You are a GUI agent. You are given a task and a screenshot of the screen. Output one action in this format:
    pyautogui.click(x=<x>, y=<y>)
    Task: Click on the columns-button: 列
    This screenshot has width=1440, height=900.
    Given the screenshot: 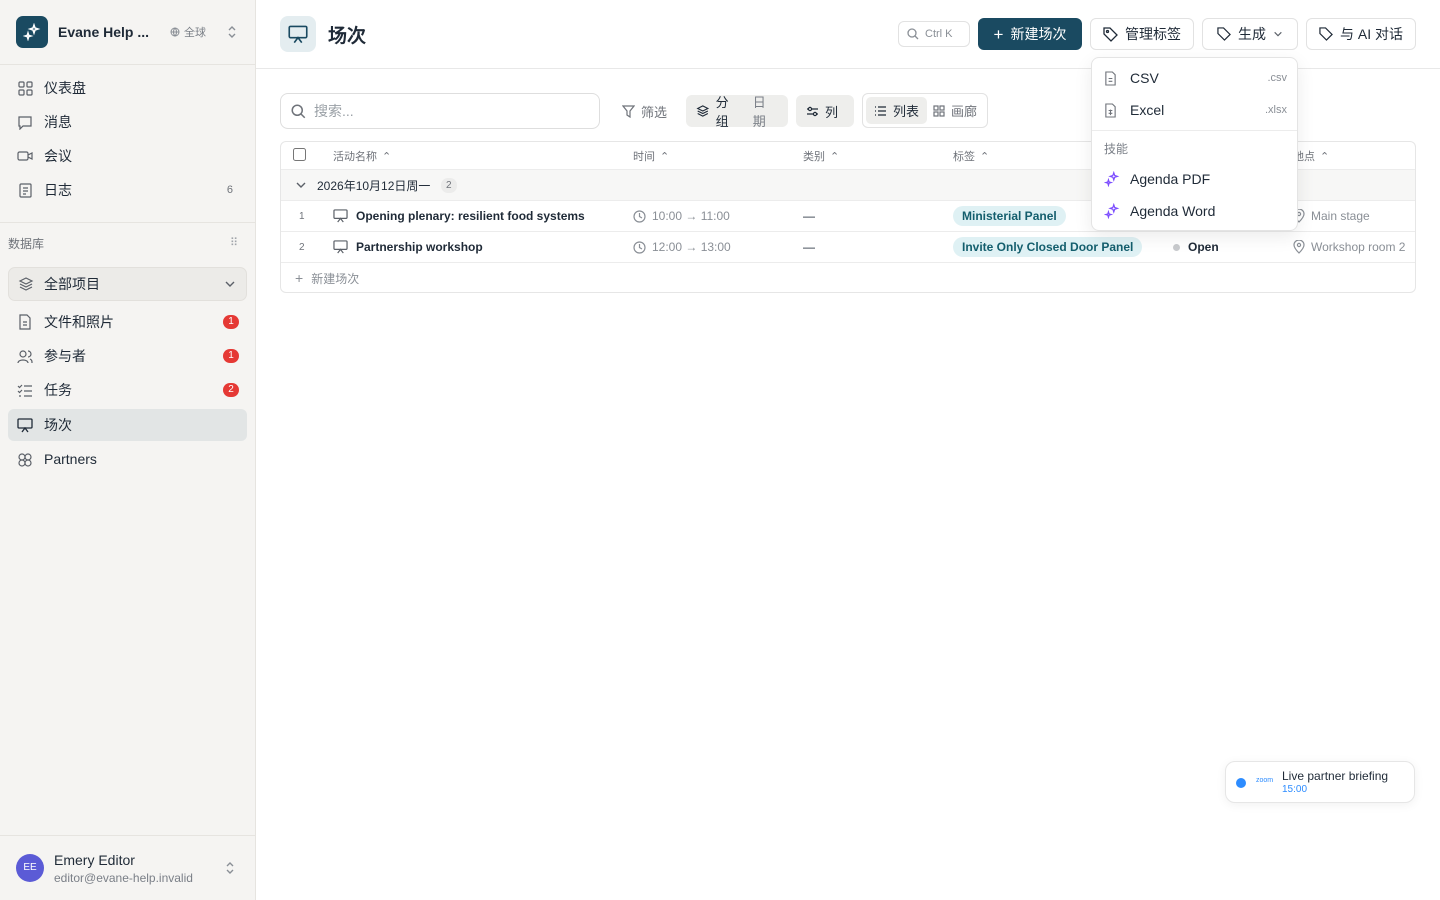 What is the action you would take?
    pyautogui.click(x=825, y=111)
    